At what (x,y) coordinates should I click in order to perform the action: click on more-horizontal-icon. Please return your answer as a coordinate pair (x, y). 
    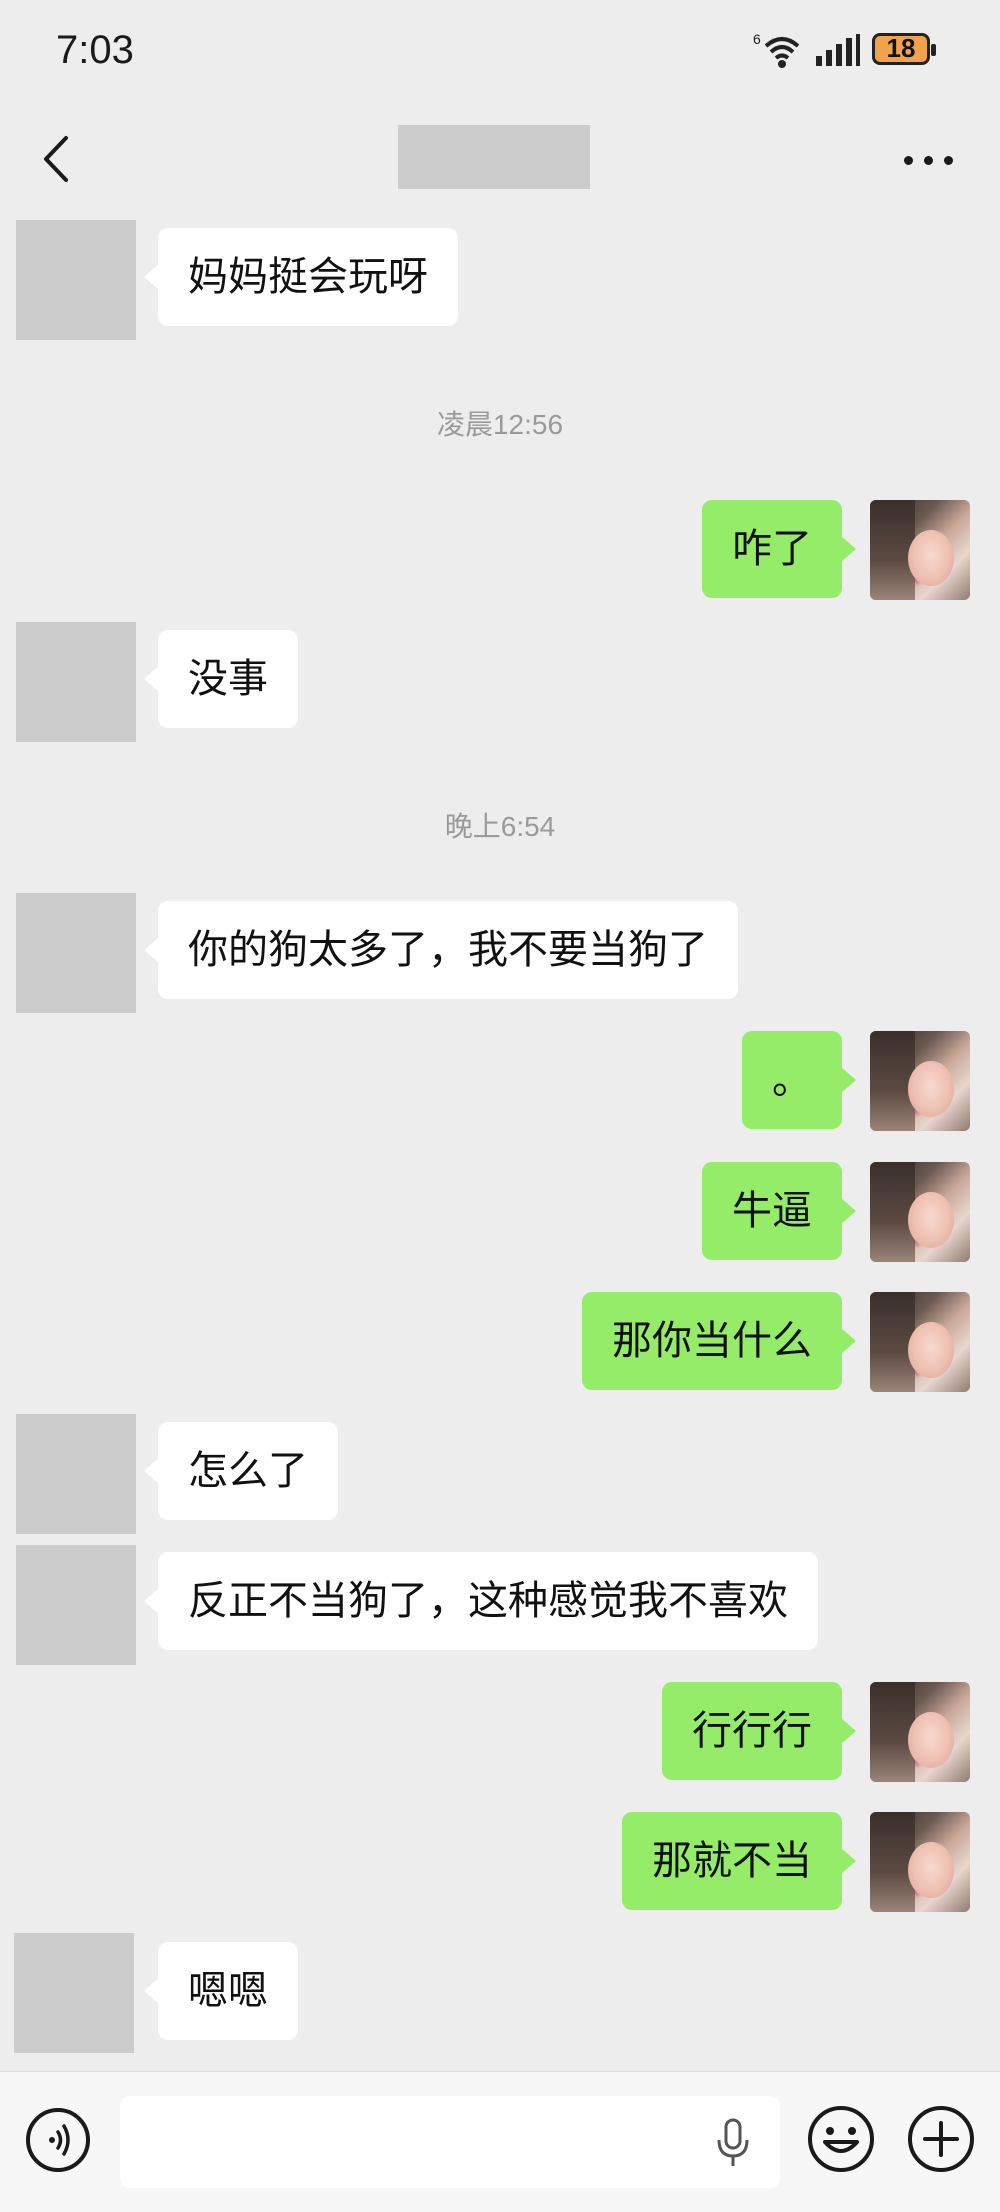
    Looking at the image, I should click on (929, 161).